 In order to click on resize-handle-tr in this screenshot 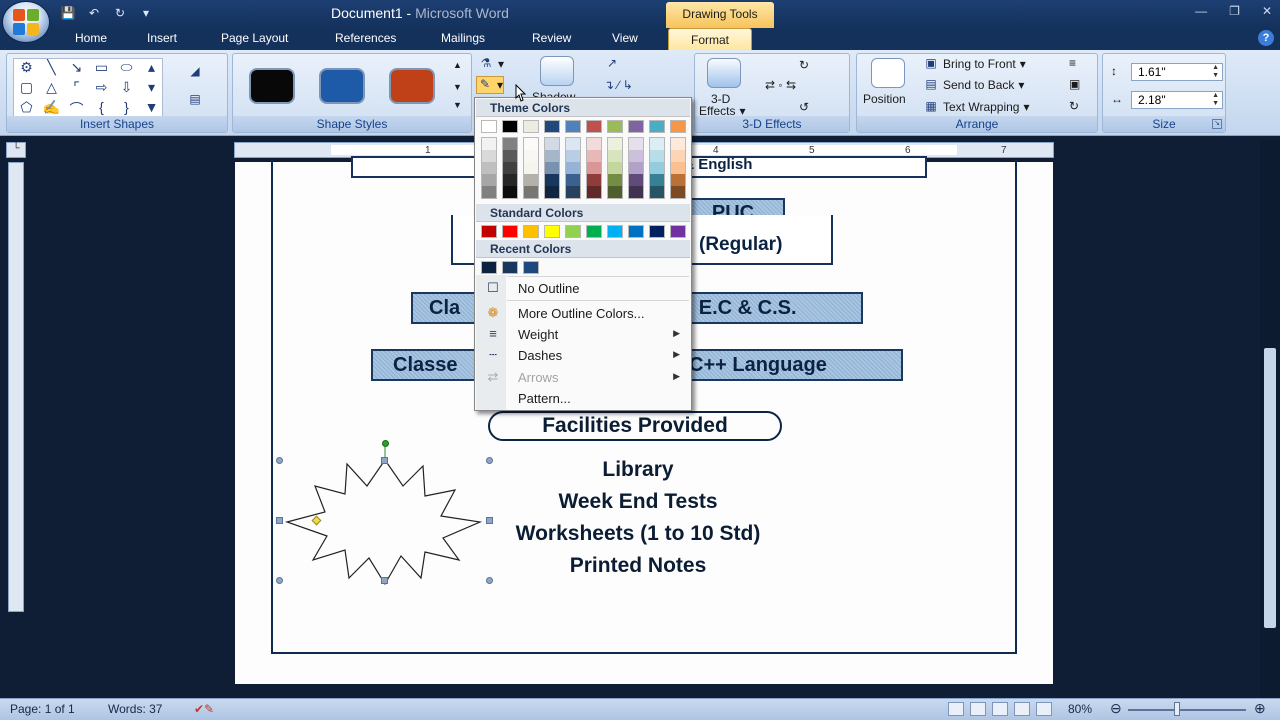, I will do `click(489, 460)`.